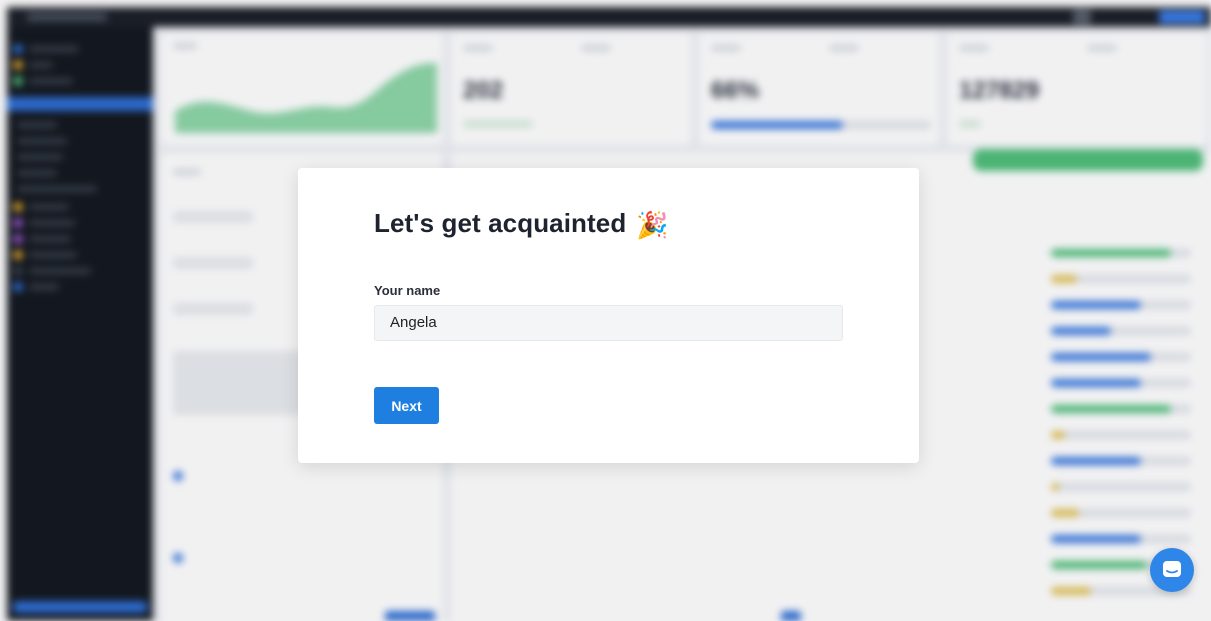 This screenshot has width=1211, height=621. I want to click on name-input: Angela, so click(608, 323).